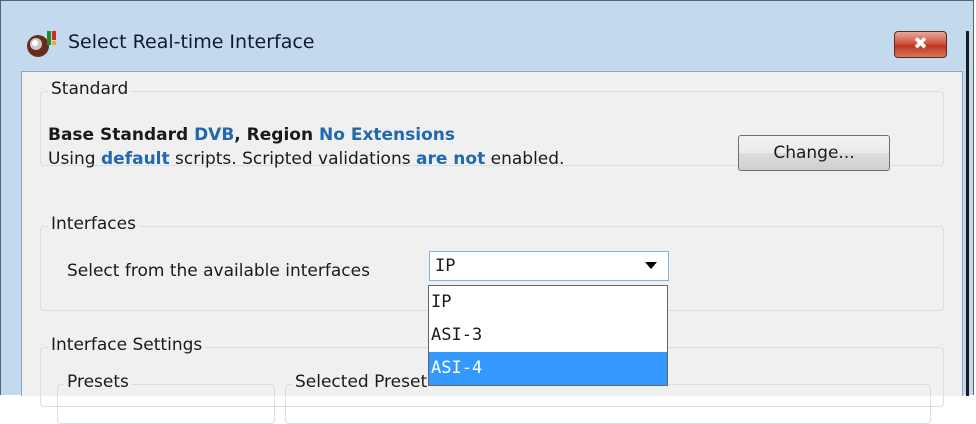  Describe the element at coordinates (445, 266) in the screenshot. I see `combobox-value: IP` at that location.